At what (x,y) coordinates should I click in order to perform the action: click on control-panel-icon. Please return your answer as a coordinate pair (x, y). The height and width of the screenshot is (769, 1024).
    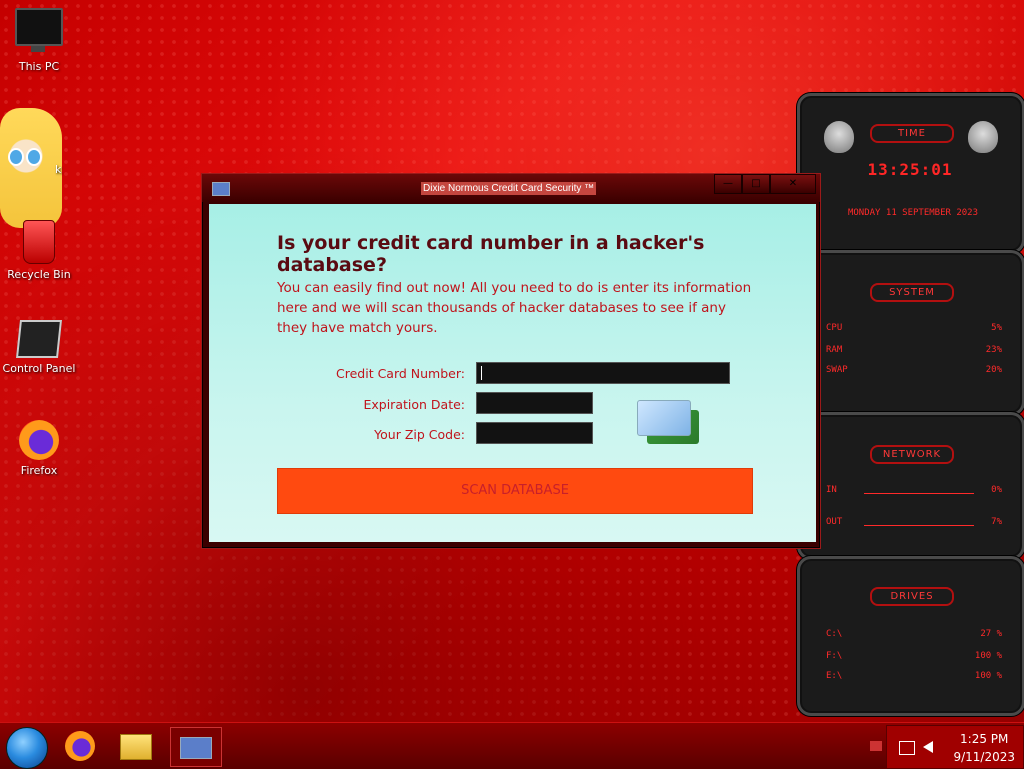
    Looking at the image, I should click on (39, 339).